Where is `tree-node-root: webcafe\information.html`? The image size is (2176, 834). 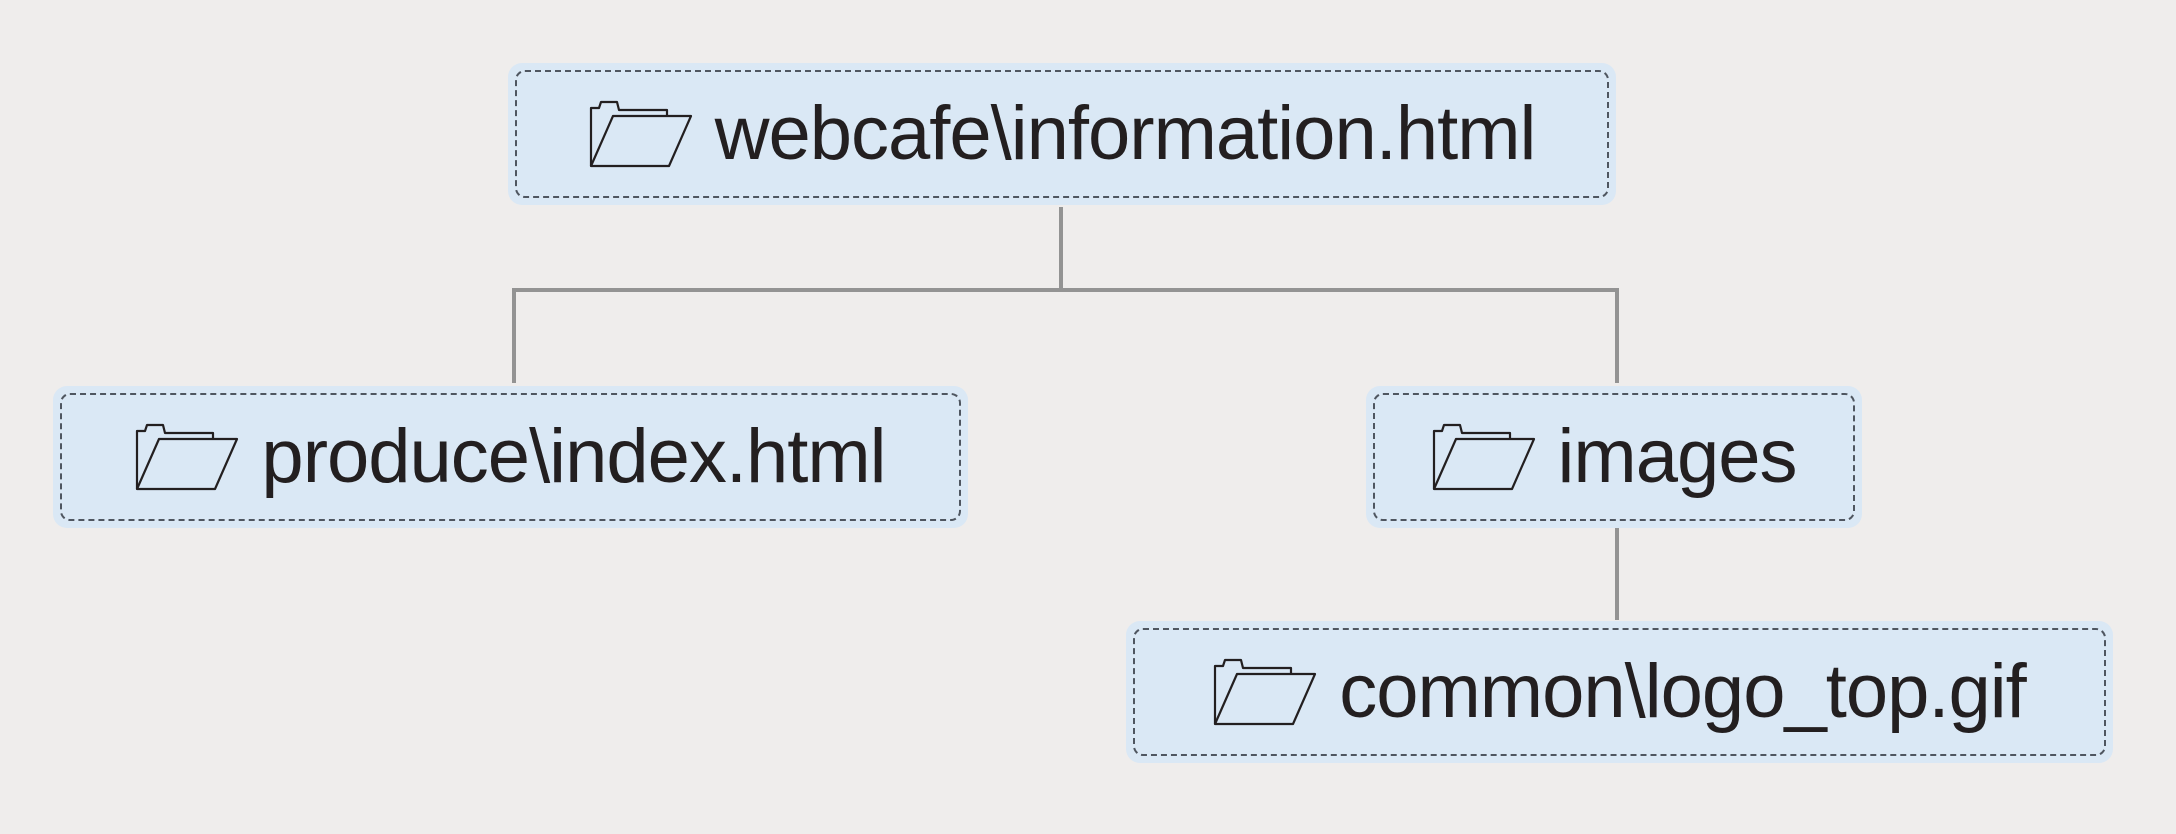
tree-node-root: webcafe\information.html is located at coordinates (1062, 134).